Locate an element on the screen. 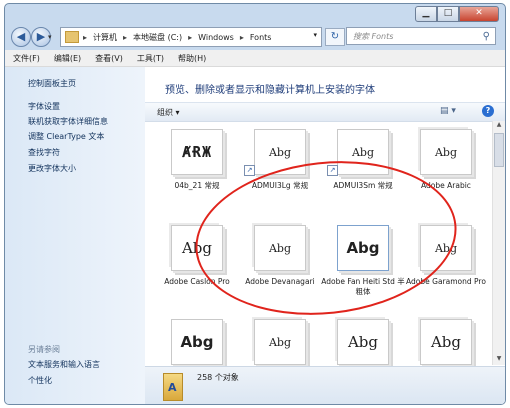 The image size is (510, 408). minimize-button: ▁ is located at coordinates (426, 14).